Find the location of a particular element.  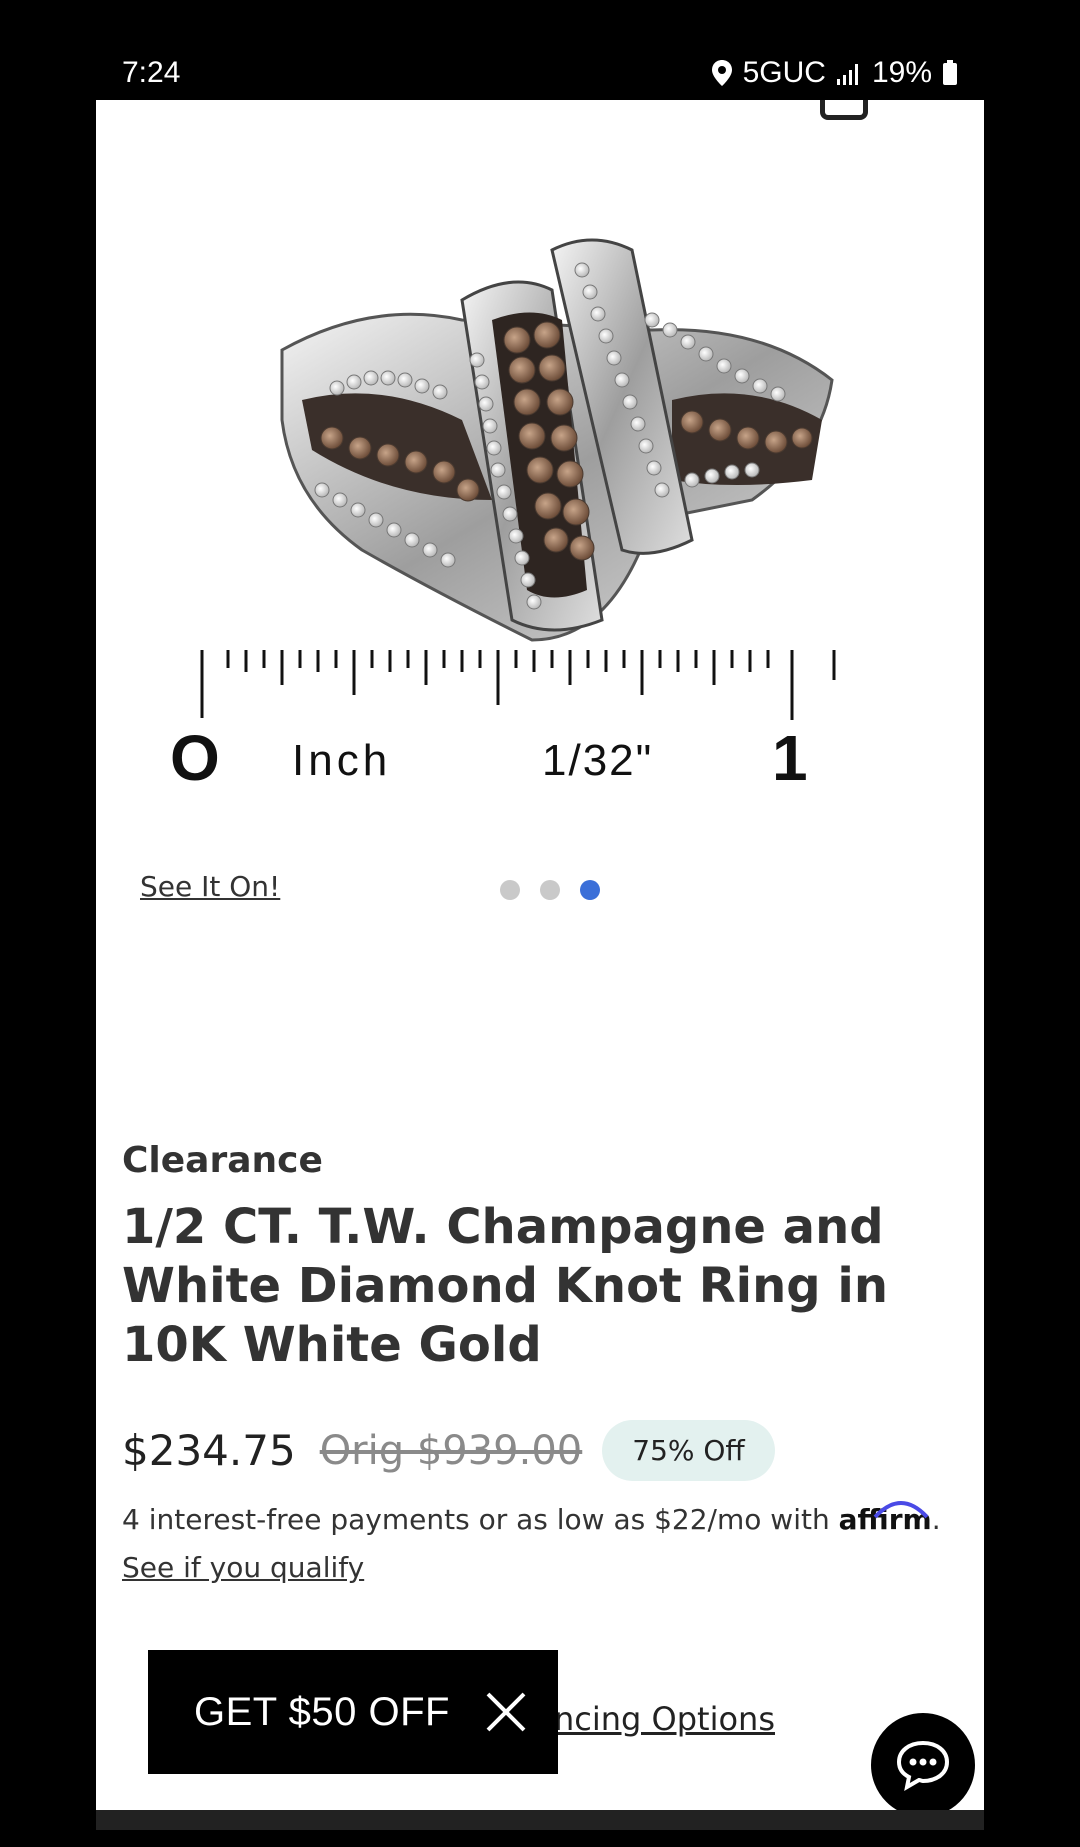

chat-button is located at coordinates (923, 1765).